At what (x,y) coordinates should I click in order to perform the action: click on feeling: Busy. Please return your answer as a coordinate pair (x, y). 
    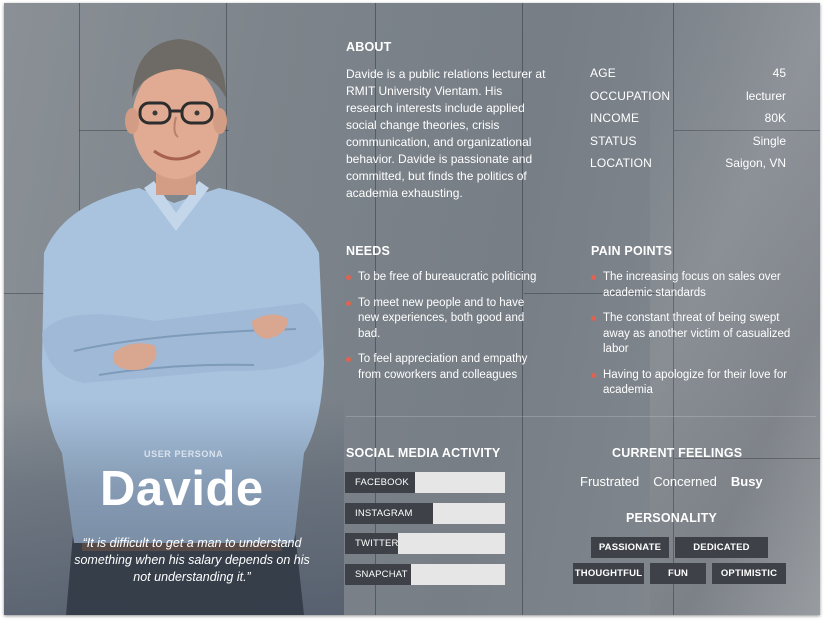
    Looking at the image, I should click on (746, 481).